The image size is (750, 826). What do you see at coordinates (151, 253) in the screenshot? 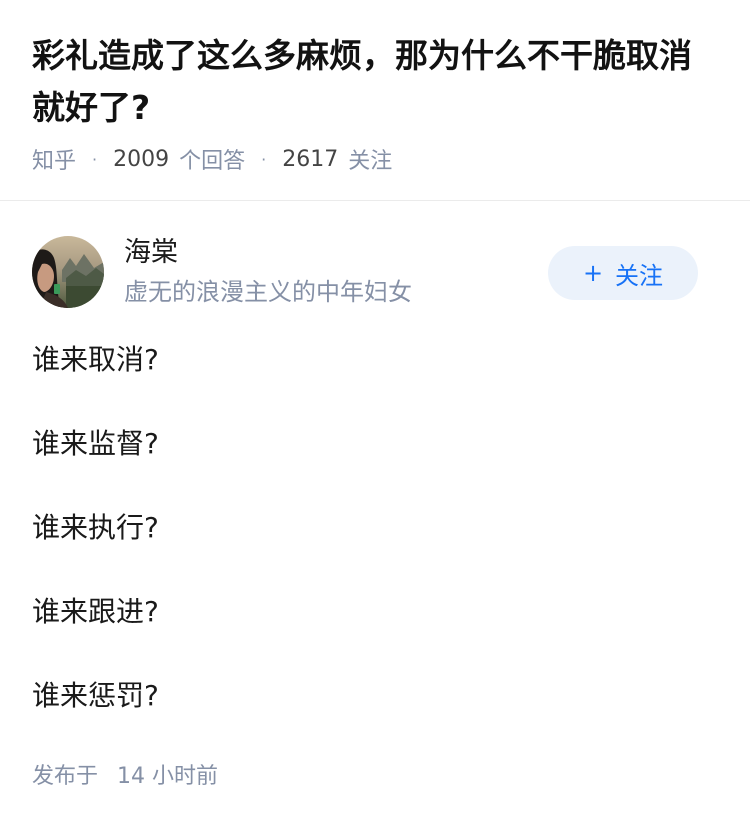
I see `author-name: 海棠` at bounding box center [151, 253].